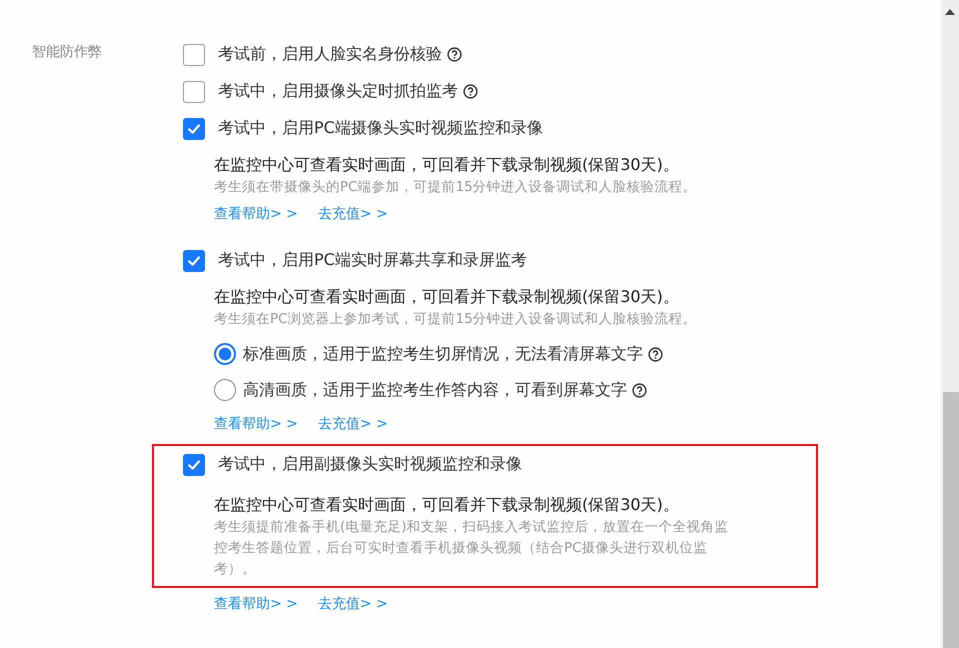 Image resolution: width=959 pixels, height=648 pixels. Describe the element at coordinates (435, 390) in the screenshot. I see `quality-label: 高清画质，适用于监控考生作答内容，可看到屏幕文字` at that location.